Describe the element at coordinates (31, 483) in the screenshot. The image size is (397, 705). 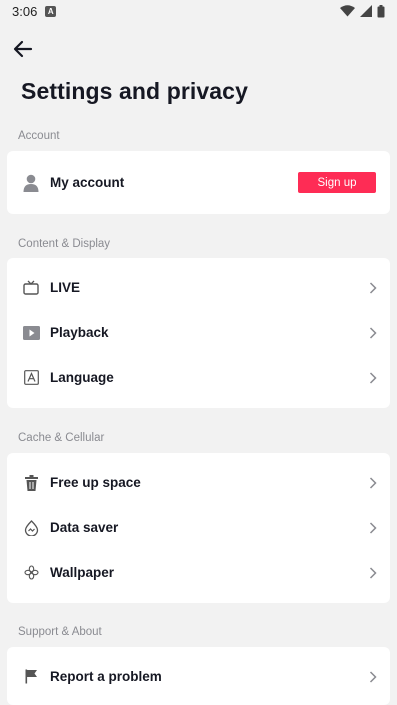
I see `trash-icon` at that location.